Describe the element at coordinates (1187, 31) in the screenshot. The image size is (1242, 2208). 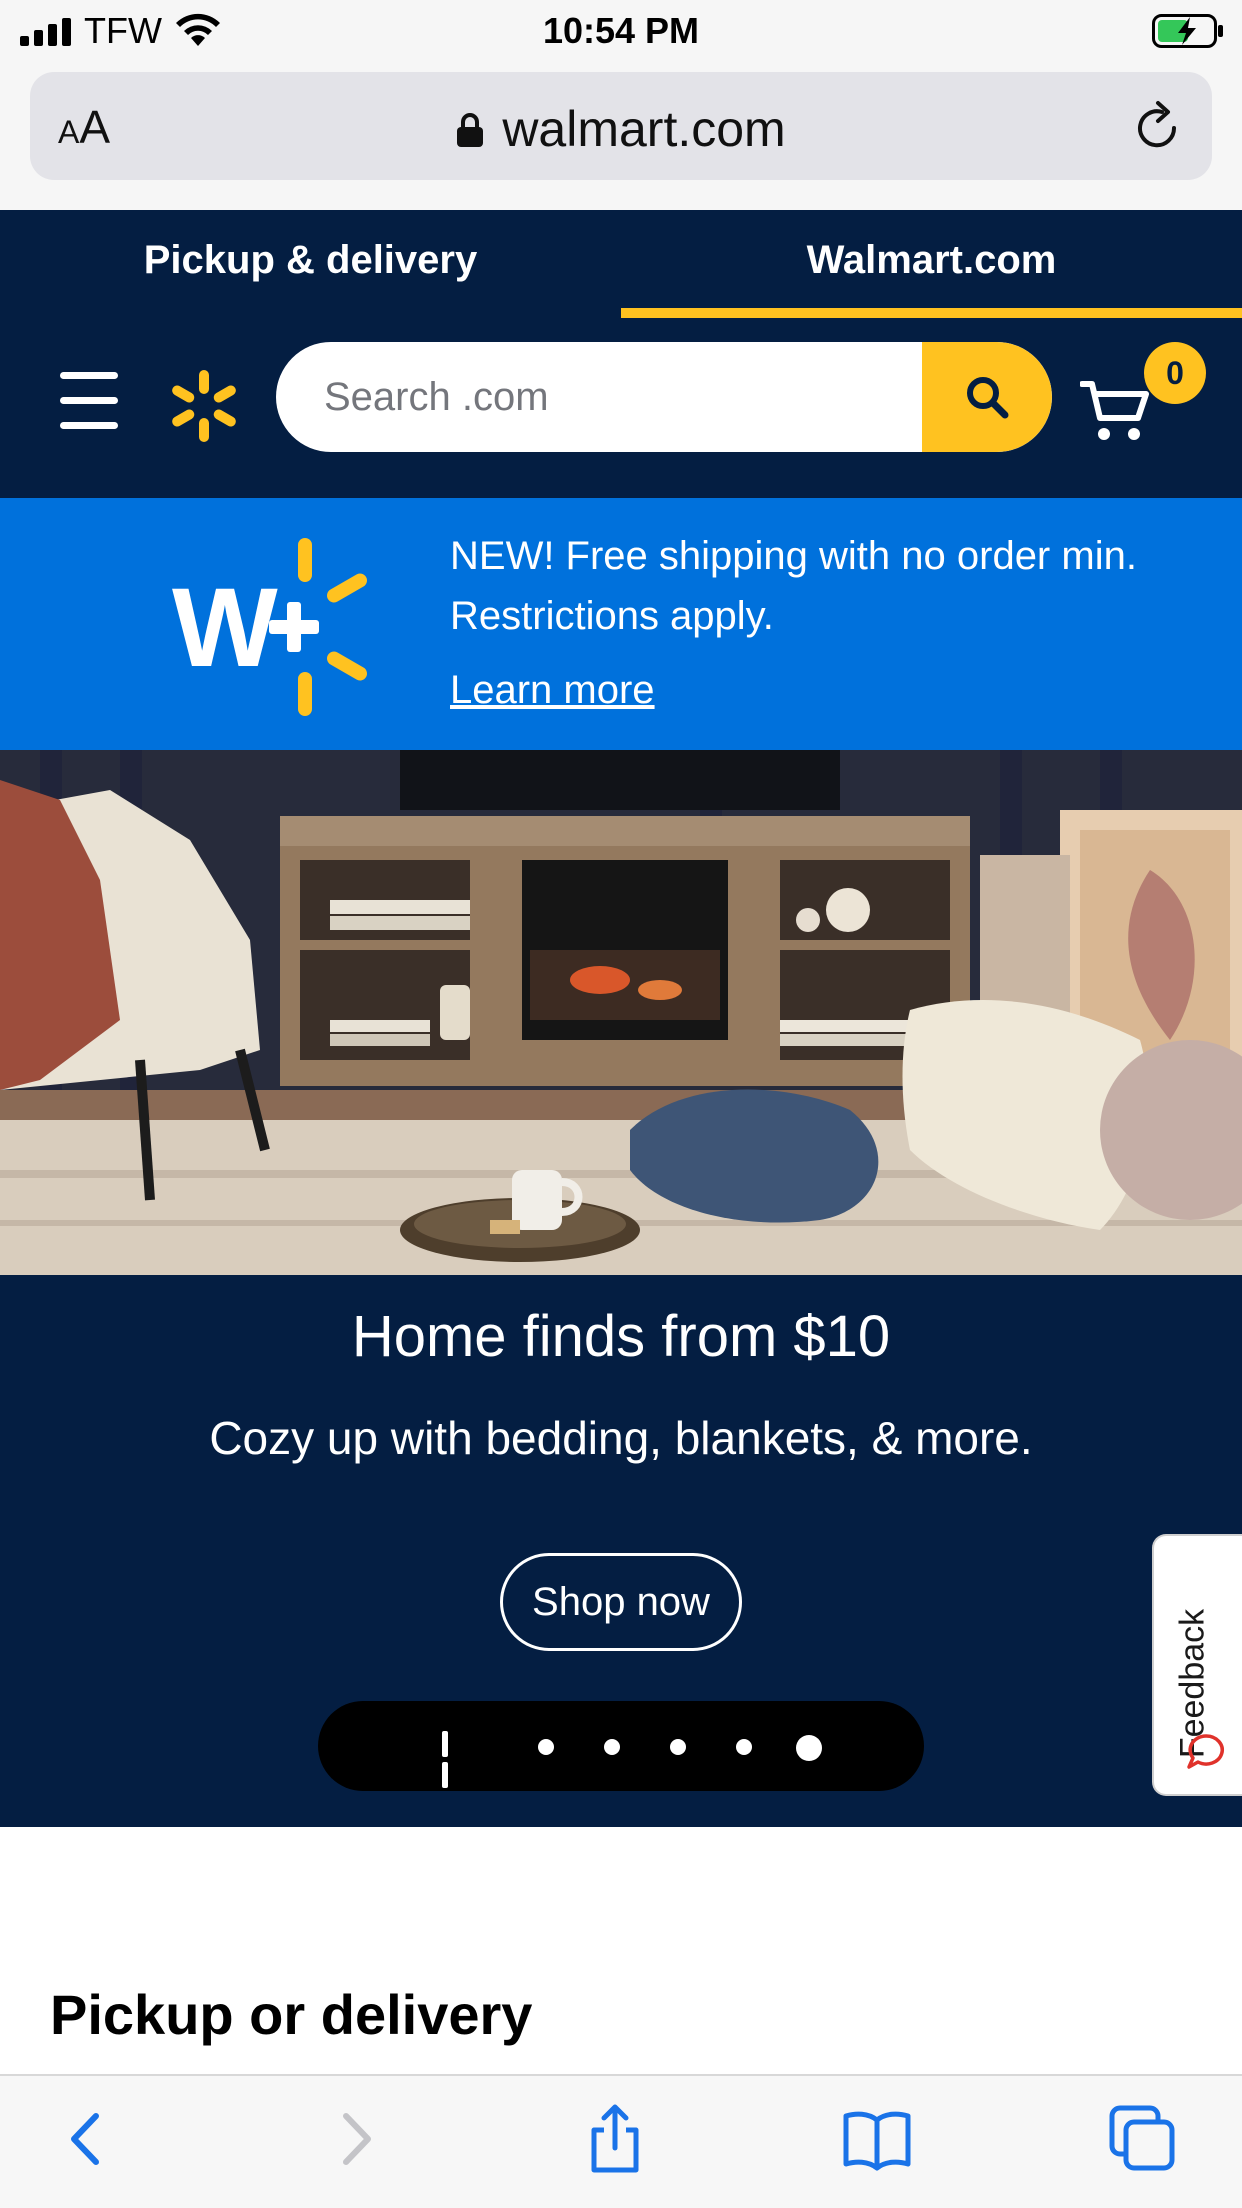
I see `battery-charging-icon` at that location.